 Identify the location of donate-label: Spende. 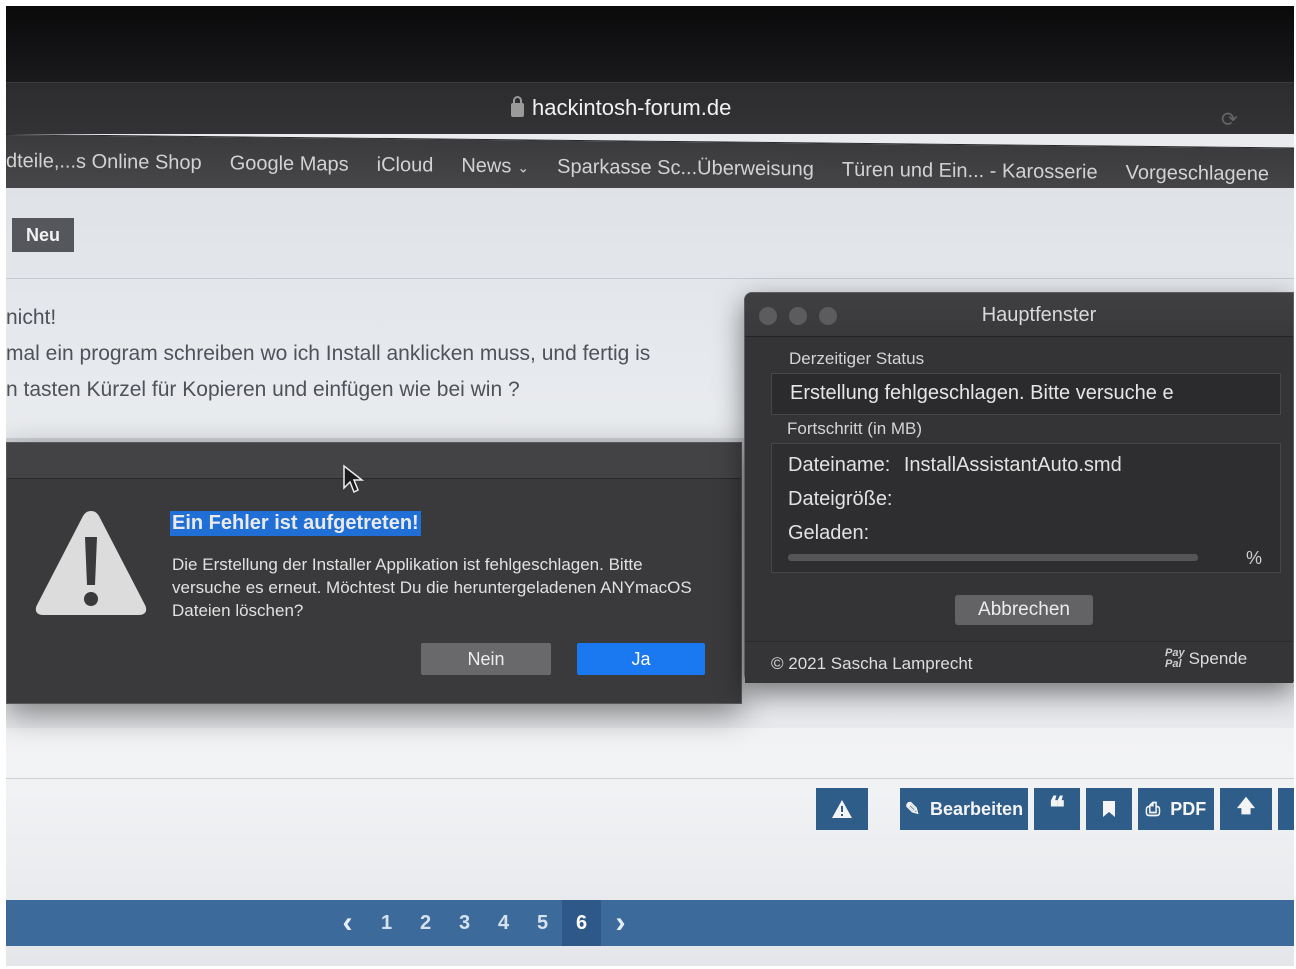
(1218, 658).